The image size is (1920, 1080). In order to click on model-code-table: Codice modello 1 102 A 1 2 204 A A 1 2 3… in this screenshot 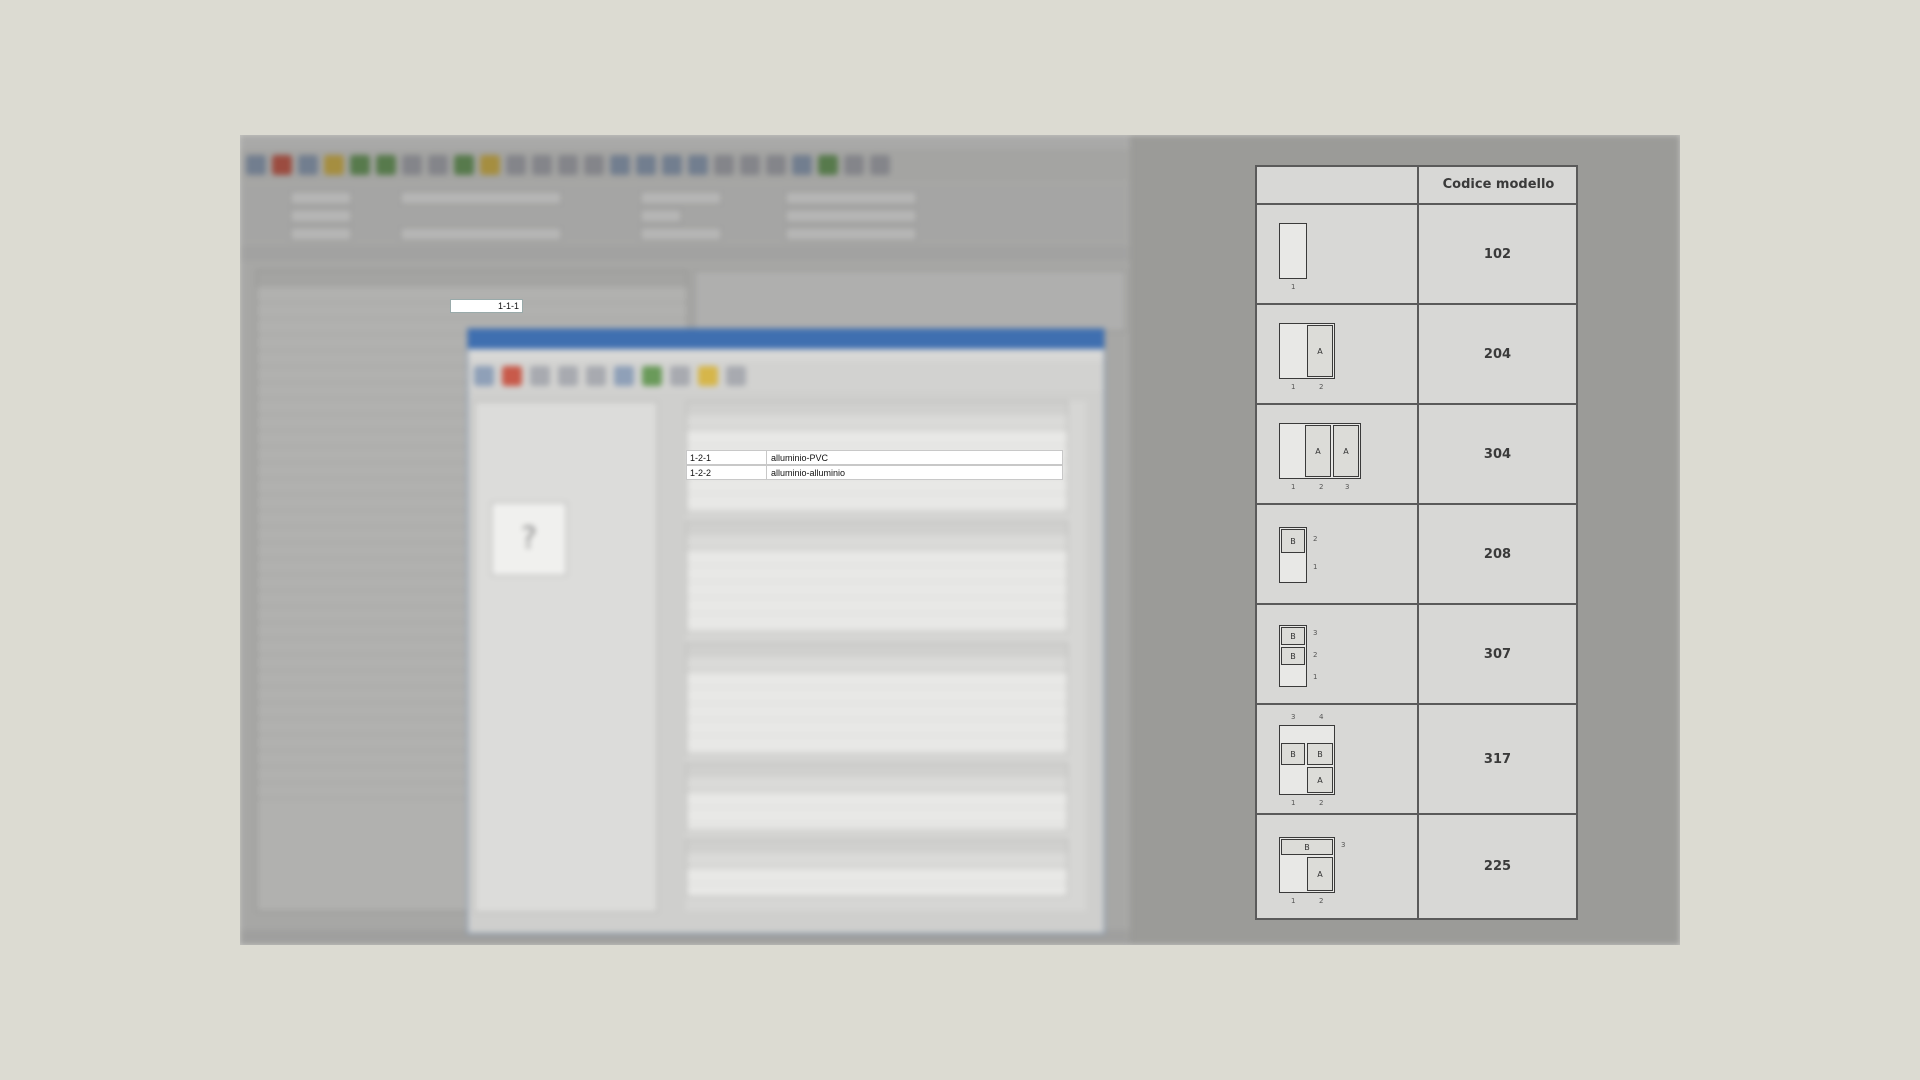, I will do `click(1416, 542)`.